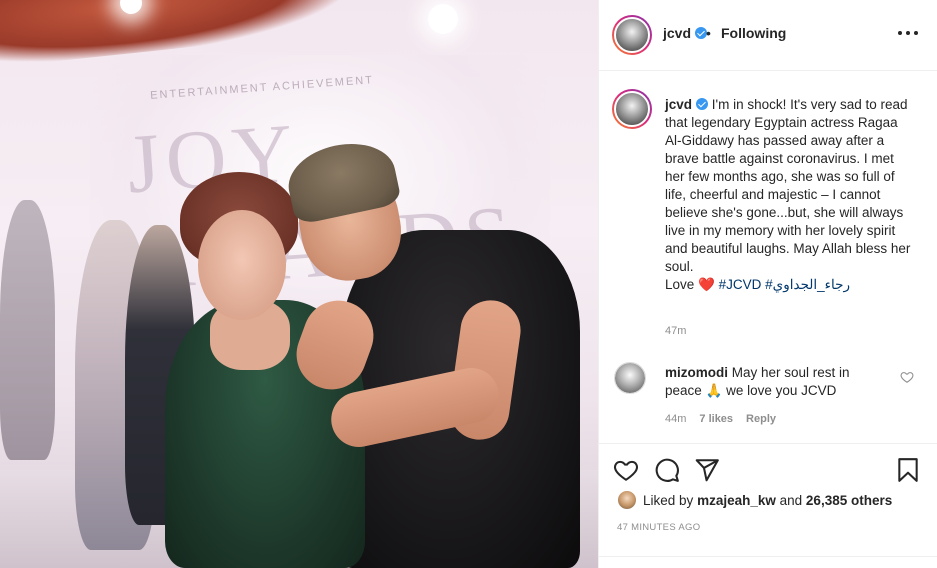 Image resolution: width=937 pixels, height=568 pixels. I want to click on verified-badge-icon, so click(702, 104).